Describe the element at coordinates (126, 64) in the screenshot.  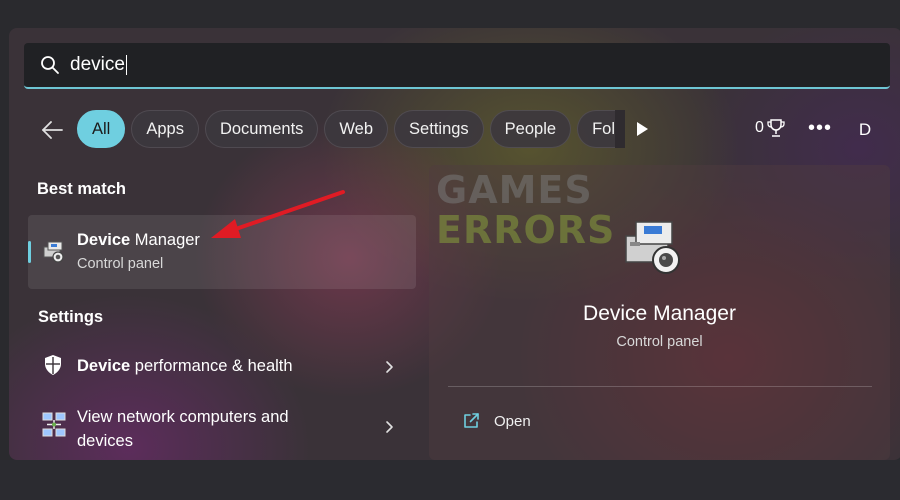
I see `text-caret` at that location.